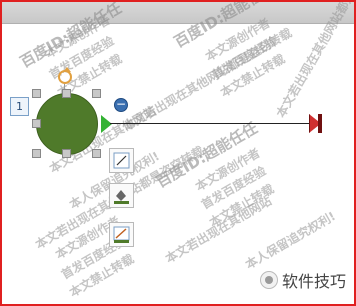  Describe the element at coordinates (268, 280) in the screenshot. I see `brand-logo-icon` at that location.